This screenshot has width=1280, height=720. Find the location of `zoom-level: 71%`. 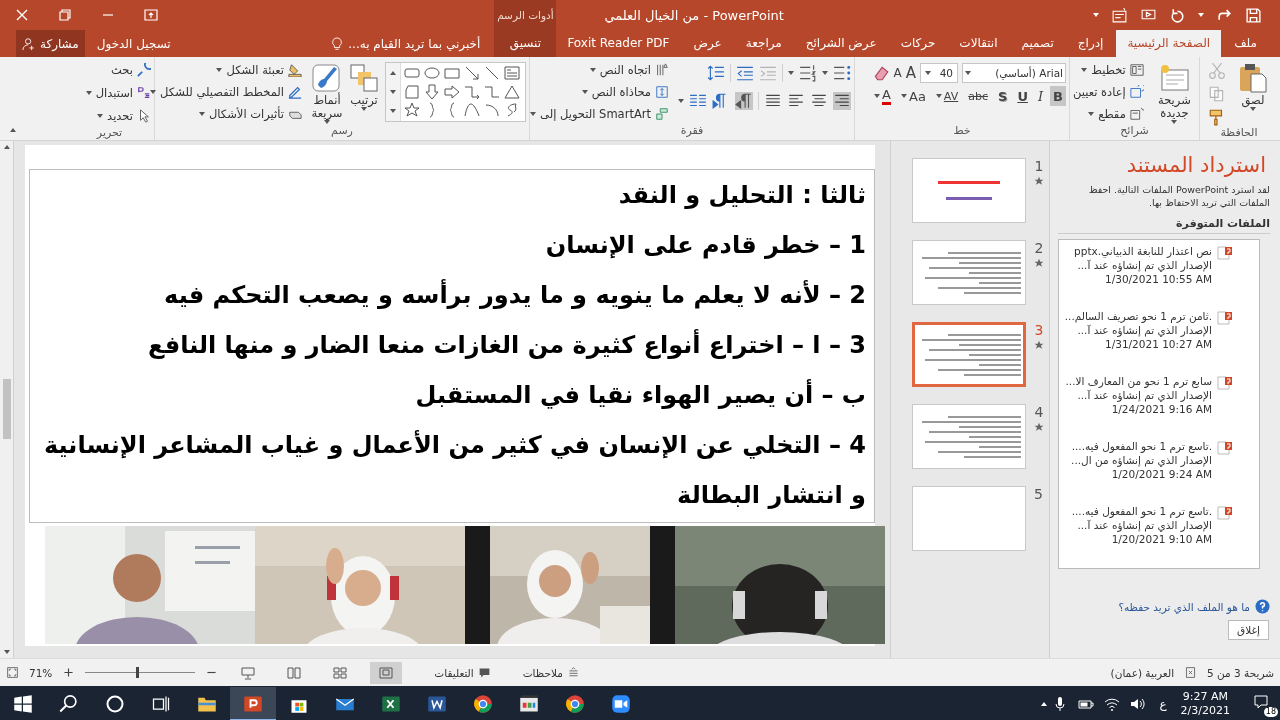

zoom-level: 71% is located at coordinates (41, 672).